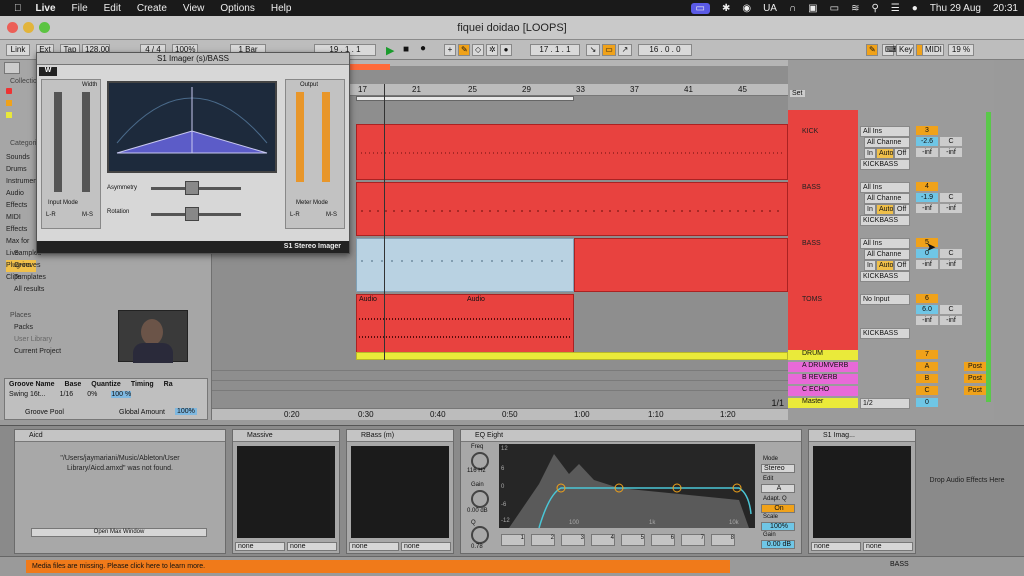 This screenshot has width=1024, height=576. I want to click on bass2-send-b: -inf, so click(951, 264).